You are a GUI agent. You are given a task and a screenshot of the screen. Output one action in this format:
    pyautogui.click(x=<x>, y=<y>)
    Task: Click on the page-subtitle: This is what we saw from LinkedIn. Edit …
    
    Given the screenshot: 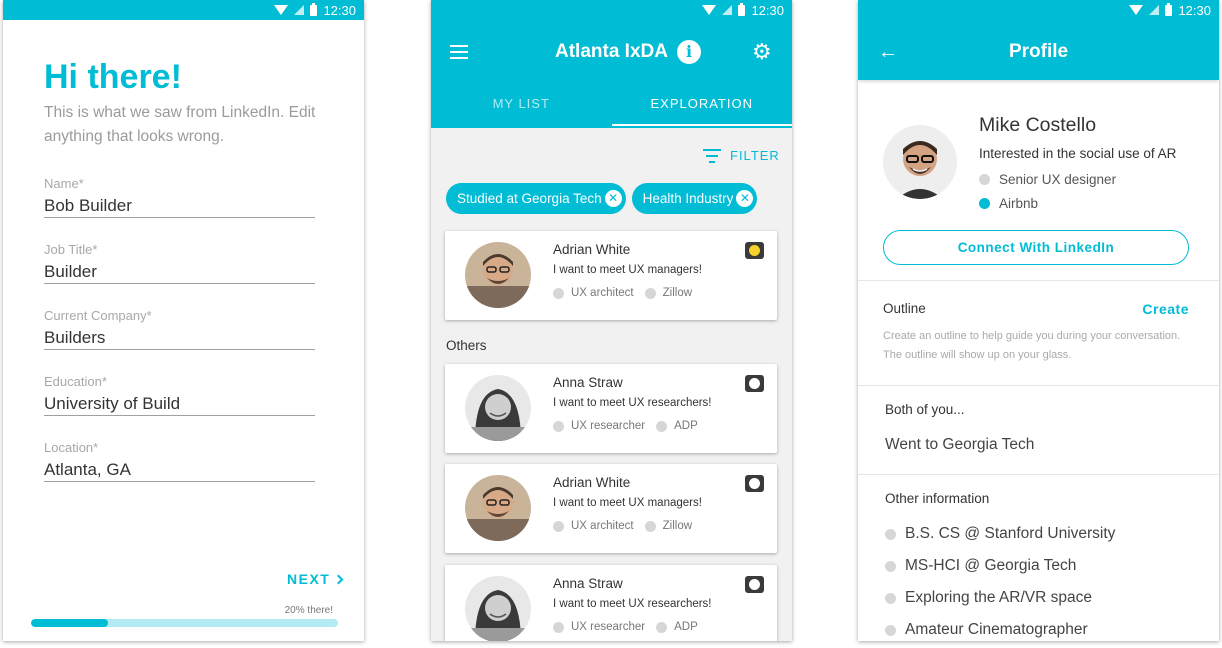 What is the action you would take?
    pyautogui.click(x=180, y=124)
    